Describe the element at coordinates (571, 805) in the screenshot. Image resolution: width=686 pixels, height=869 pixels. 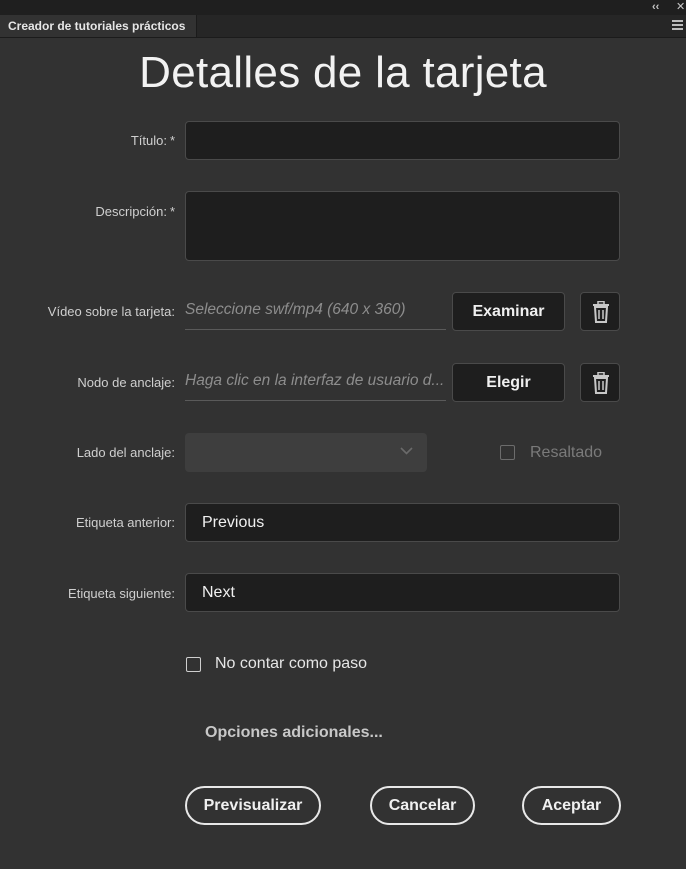
I see `accept-button: Aceptar` at that location.